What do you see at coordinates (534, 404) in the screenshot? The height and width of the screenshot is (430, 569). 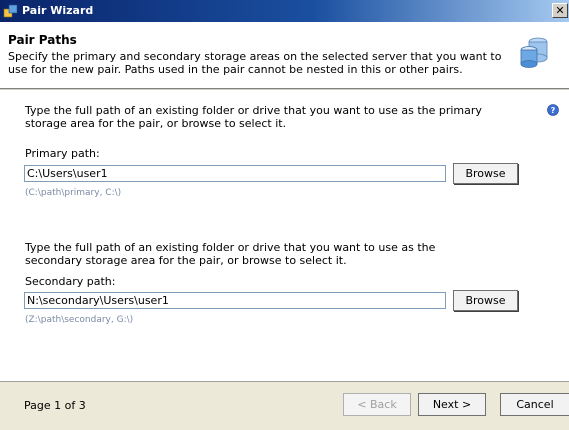 I see `cancel-button: Cancel` at bounding box center [534, 404].